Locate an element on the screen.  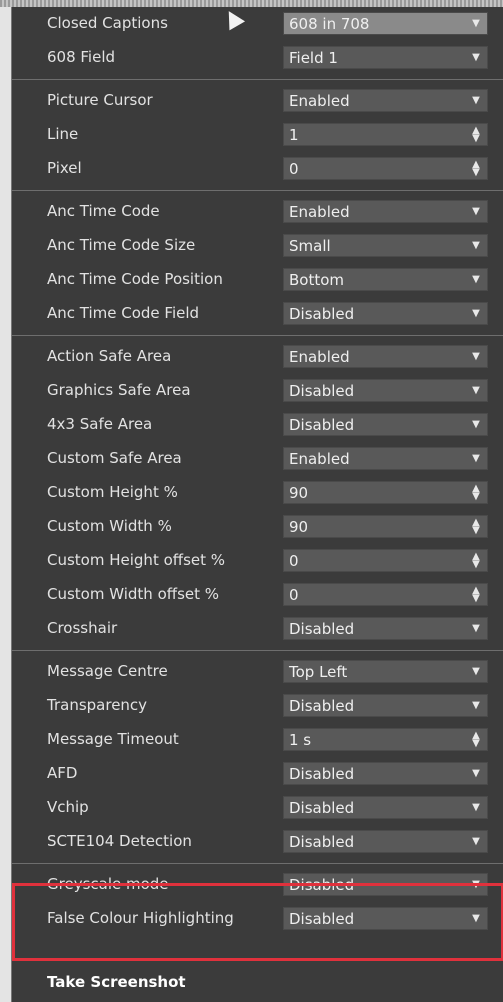
setting-row-anc-time-code-field: Anc Time Code Field Disabled ▼ is located at coordinates (257, 314).